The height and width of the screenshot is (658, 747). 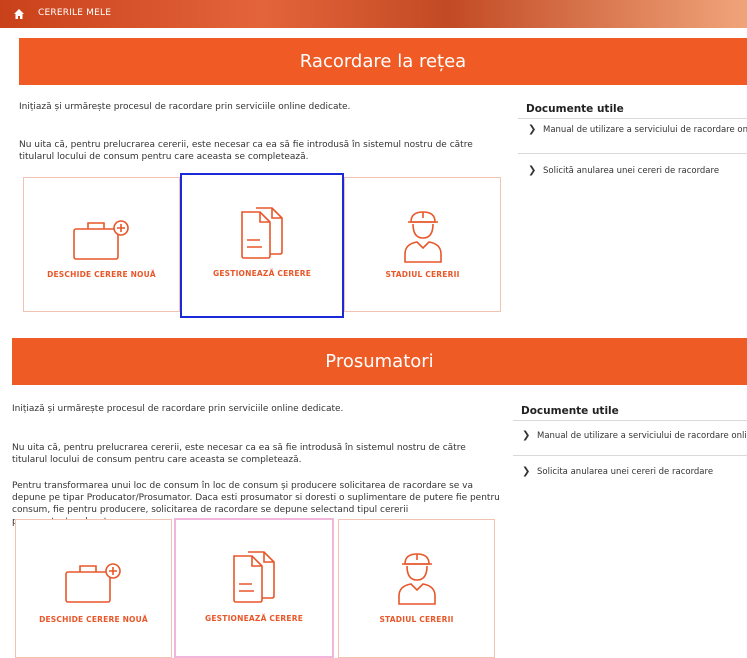 I want to click on section-banner-prosumatori: Prosumatori, so click(x=379, y=361).